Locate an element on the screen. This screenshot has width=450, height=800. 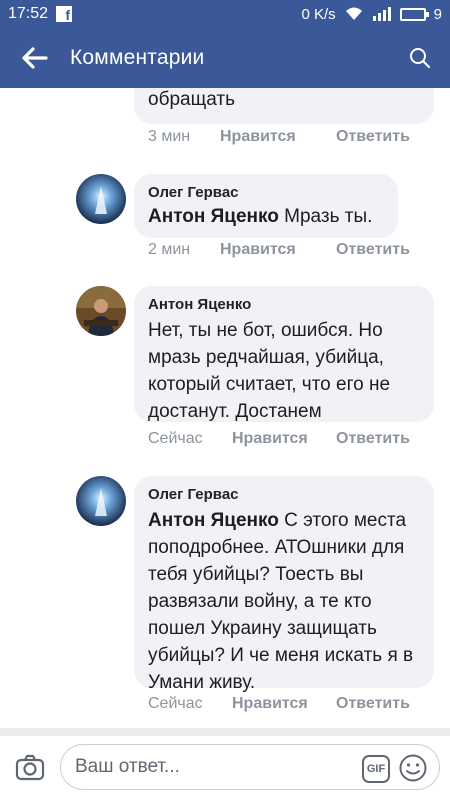
camera-button is located at coordinates (30, 768).